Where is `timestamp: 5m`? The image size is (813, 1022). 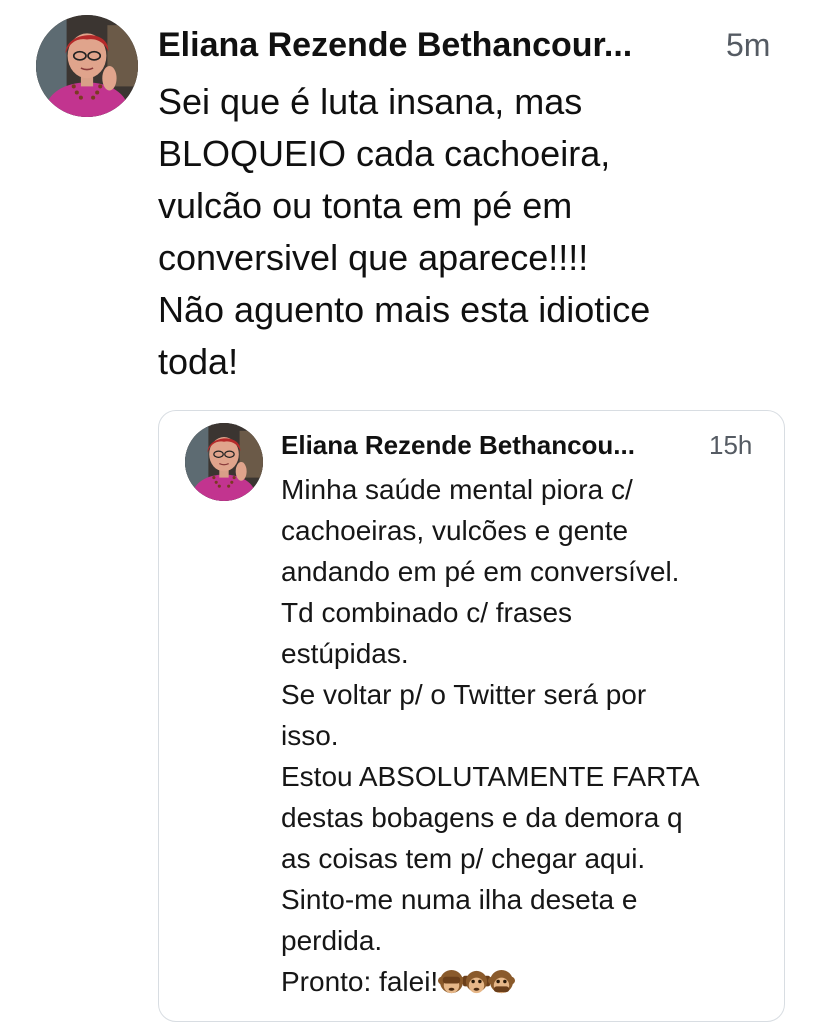 timestamp: 5m is located at coordinates (748, 45).